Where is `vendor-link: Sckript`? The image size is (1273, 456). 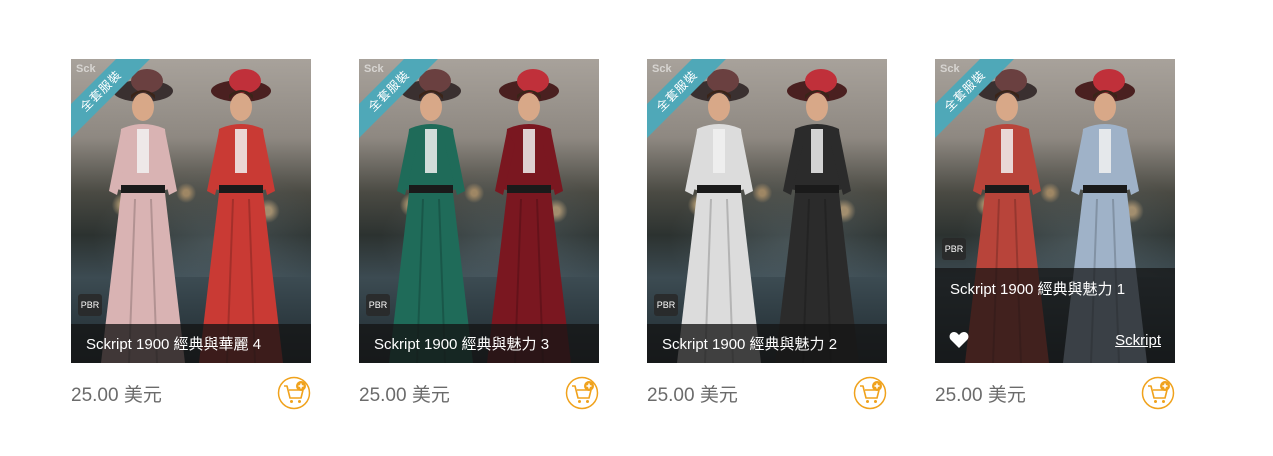 vendor-link: Sckript is located at coordinates (1138, 340).